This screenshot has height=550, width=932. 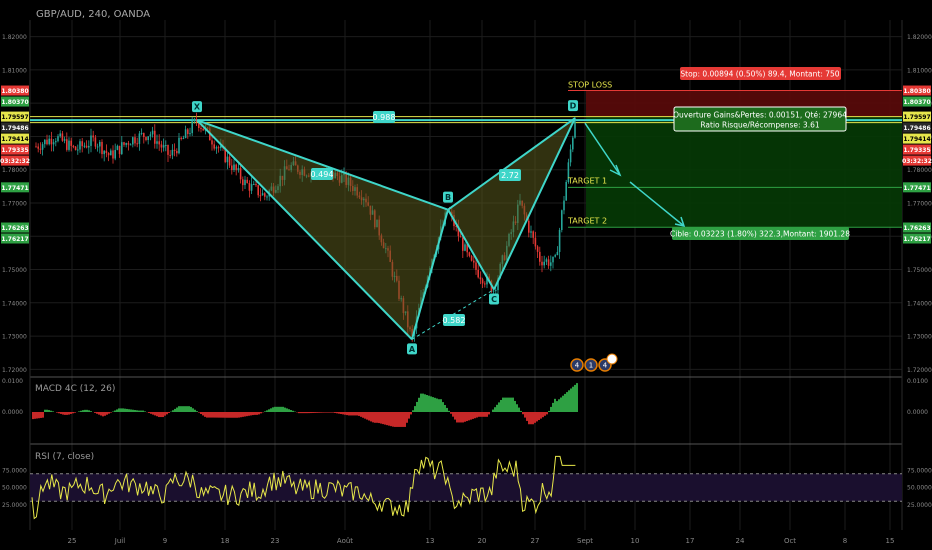 What do you see at coordinates (585, 541) in the screenshot?
I see `time-tick-label: Sept` at bounding box center [585, 541].